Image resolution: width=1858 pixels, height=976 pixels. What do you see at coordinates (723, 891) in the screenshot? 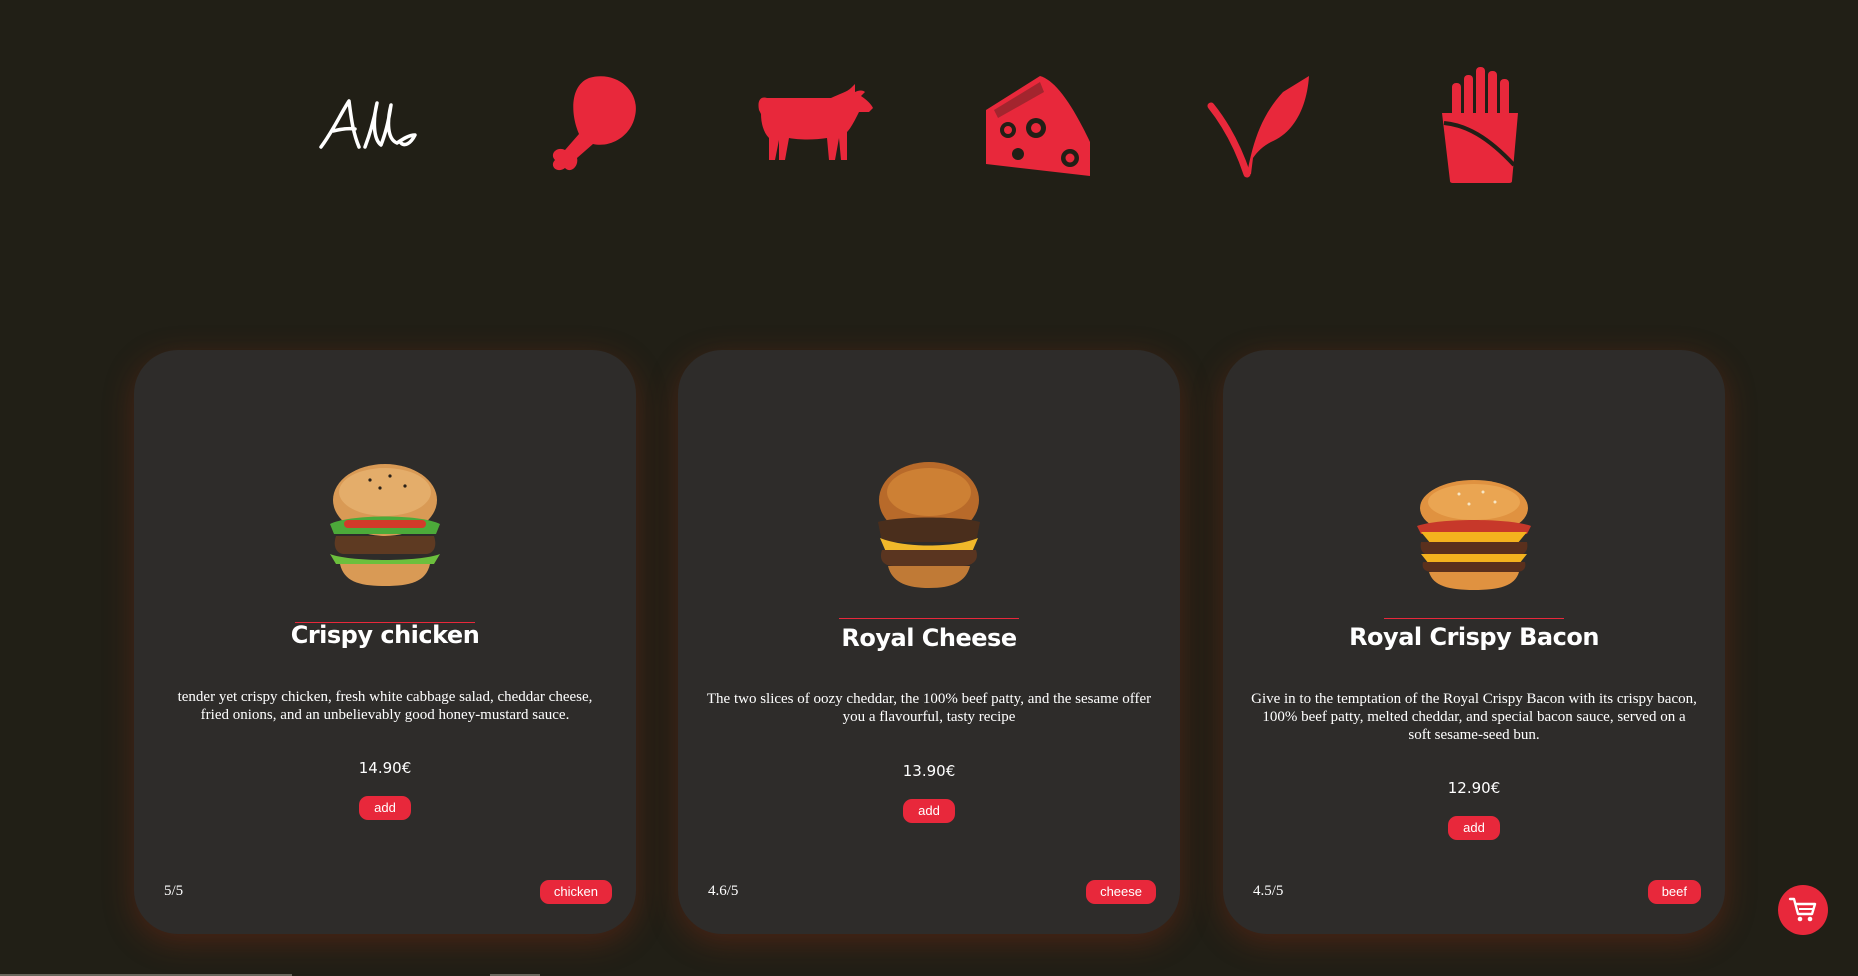
I see `product-rating: 4.6/5` at bounding box center [723, 891].